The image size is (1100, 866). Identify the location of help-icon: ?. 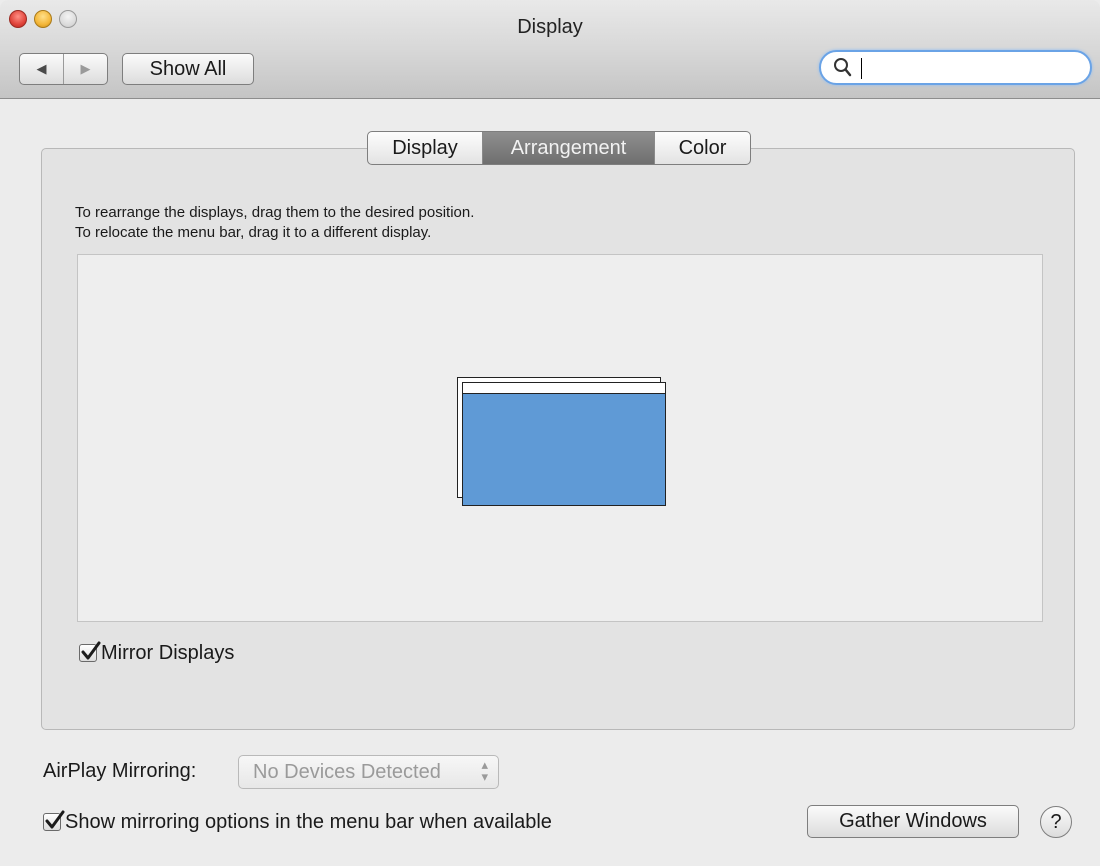
(1056, 821).